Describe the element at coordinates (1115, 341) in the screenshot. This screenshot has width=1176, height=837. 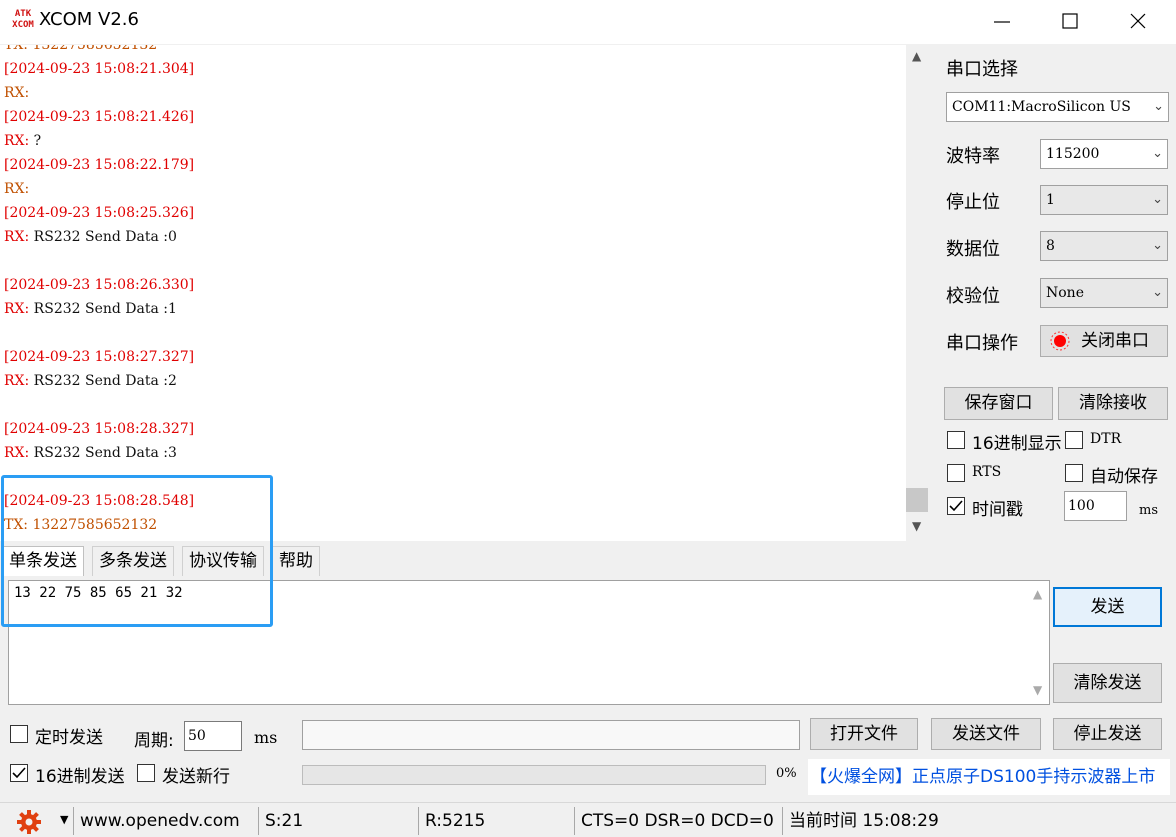
I see `close-port-label: 关闭串口` at that location.